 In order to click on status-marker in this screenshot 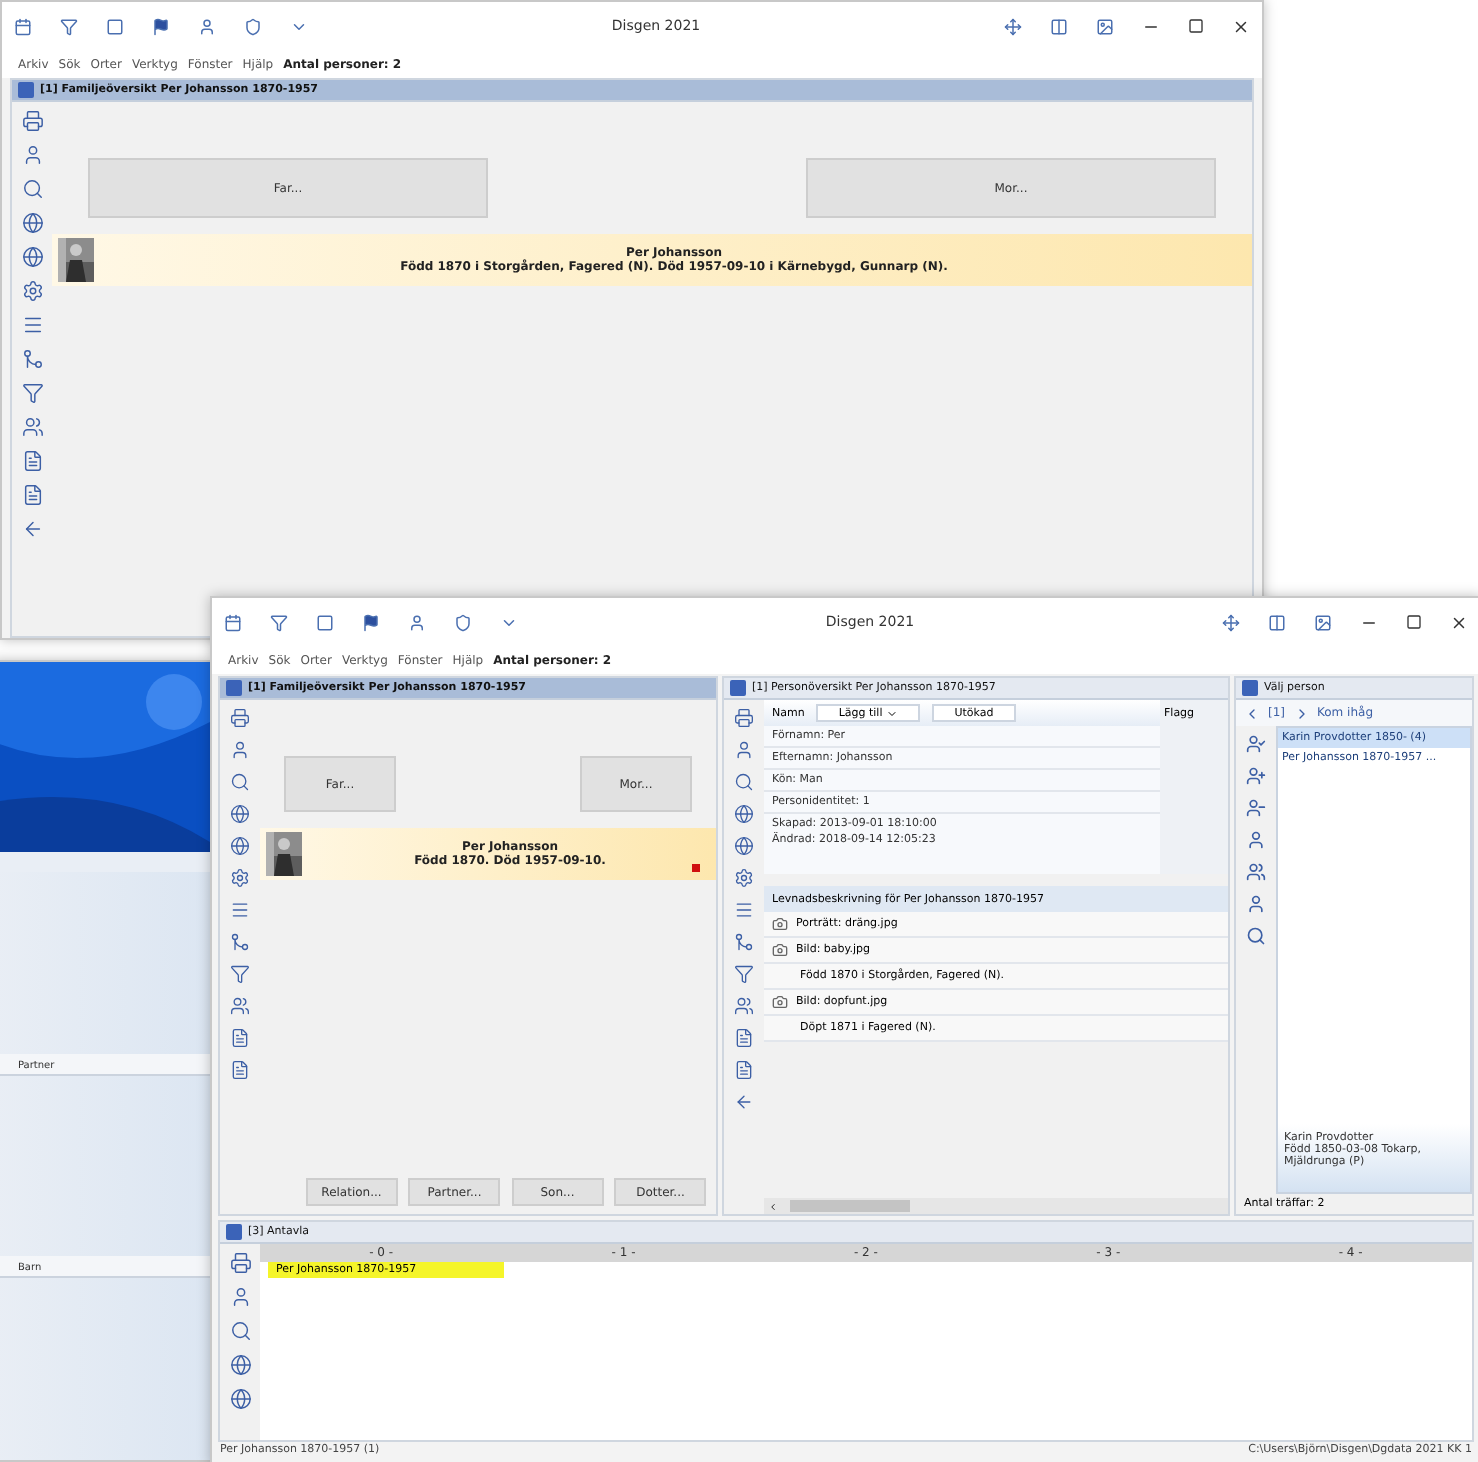, I will do `click(696, 868)`.